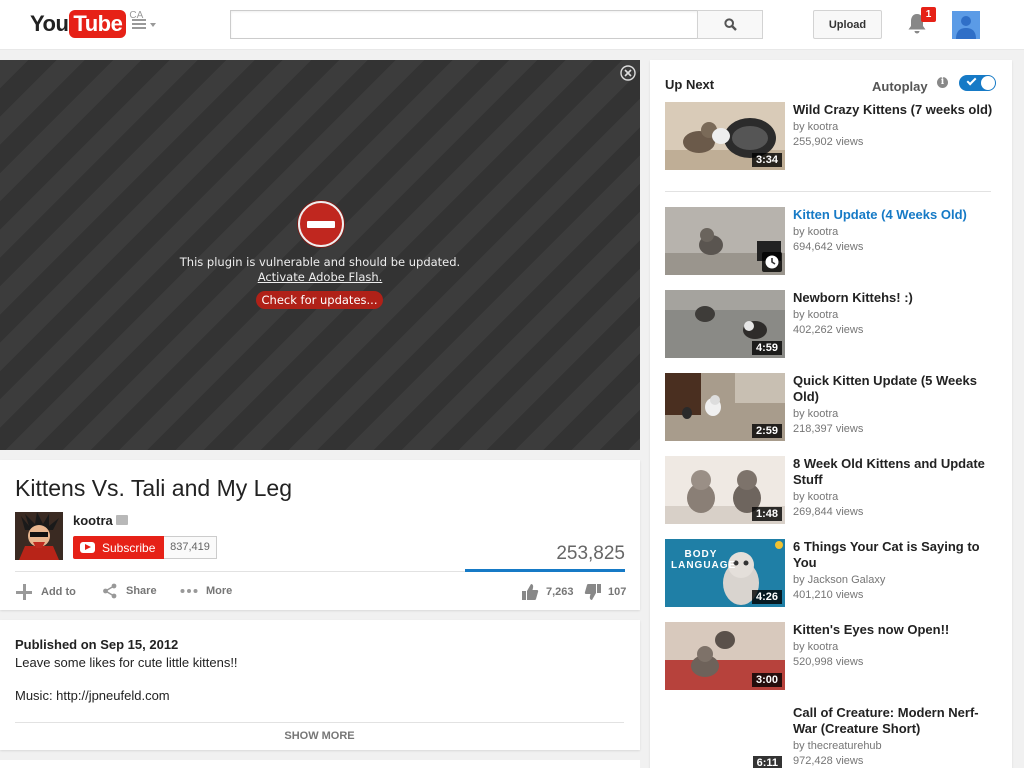 The width and height of the screenshot is (1024, 768). Describe the element at coordinates (141, 591) in the screenshot. I see `share-label: Share` at that location.